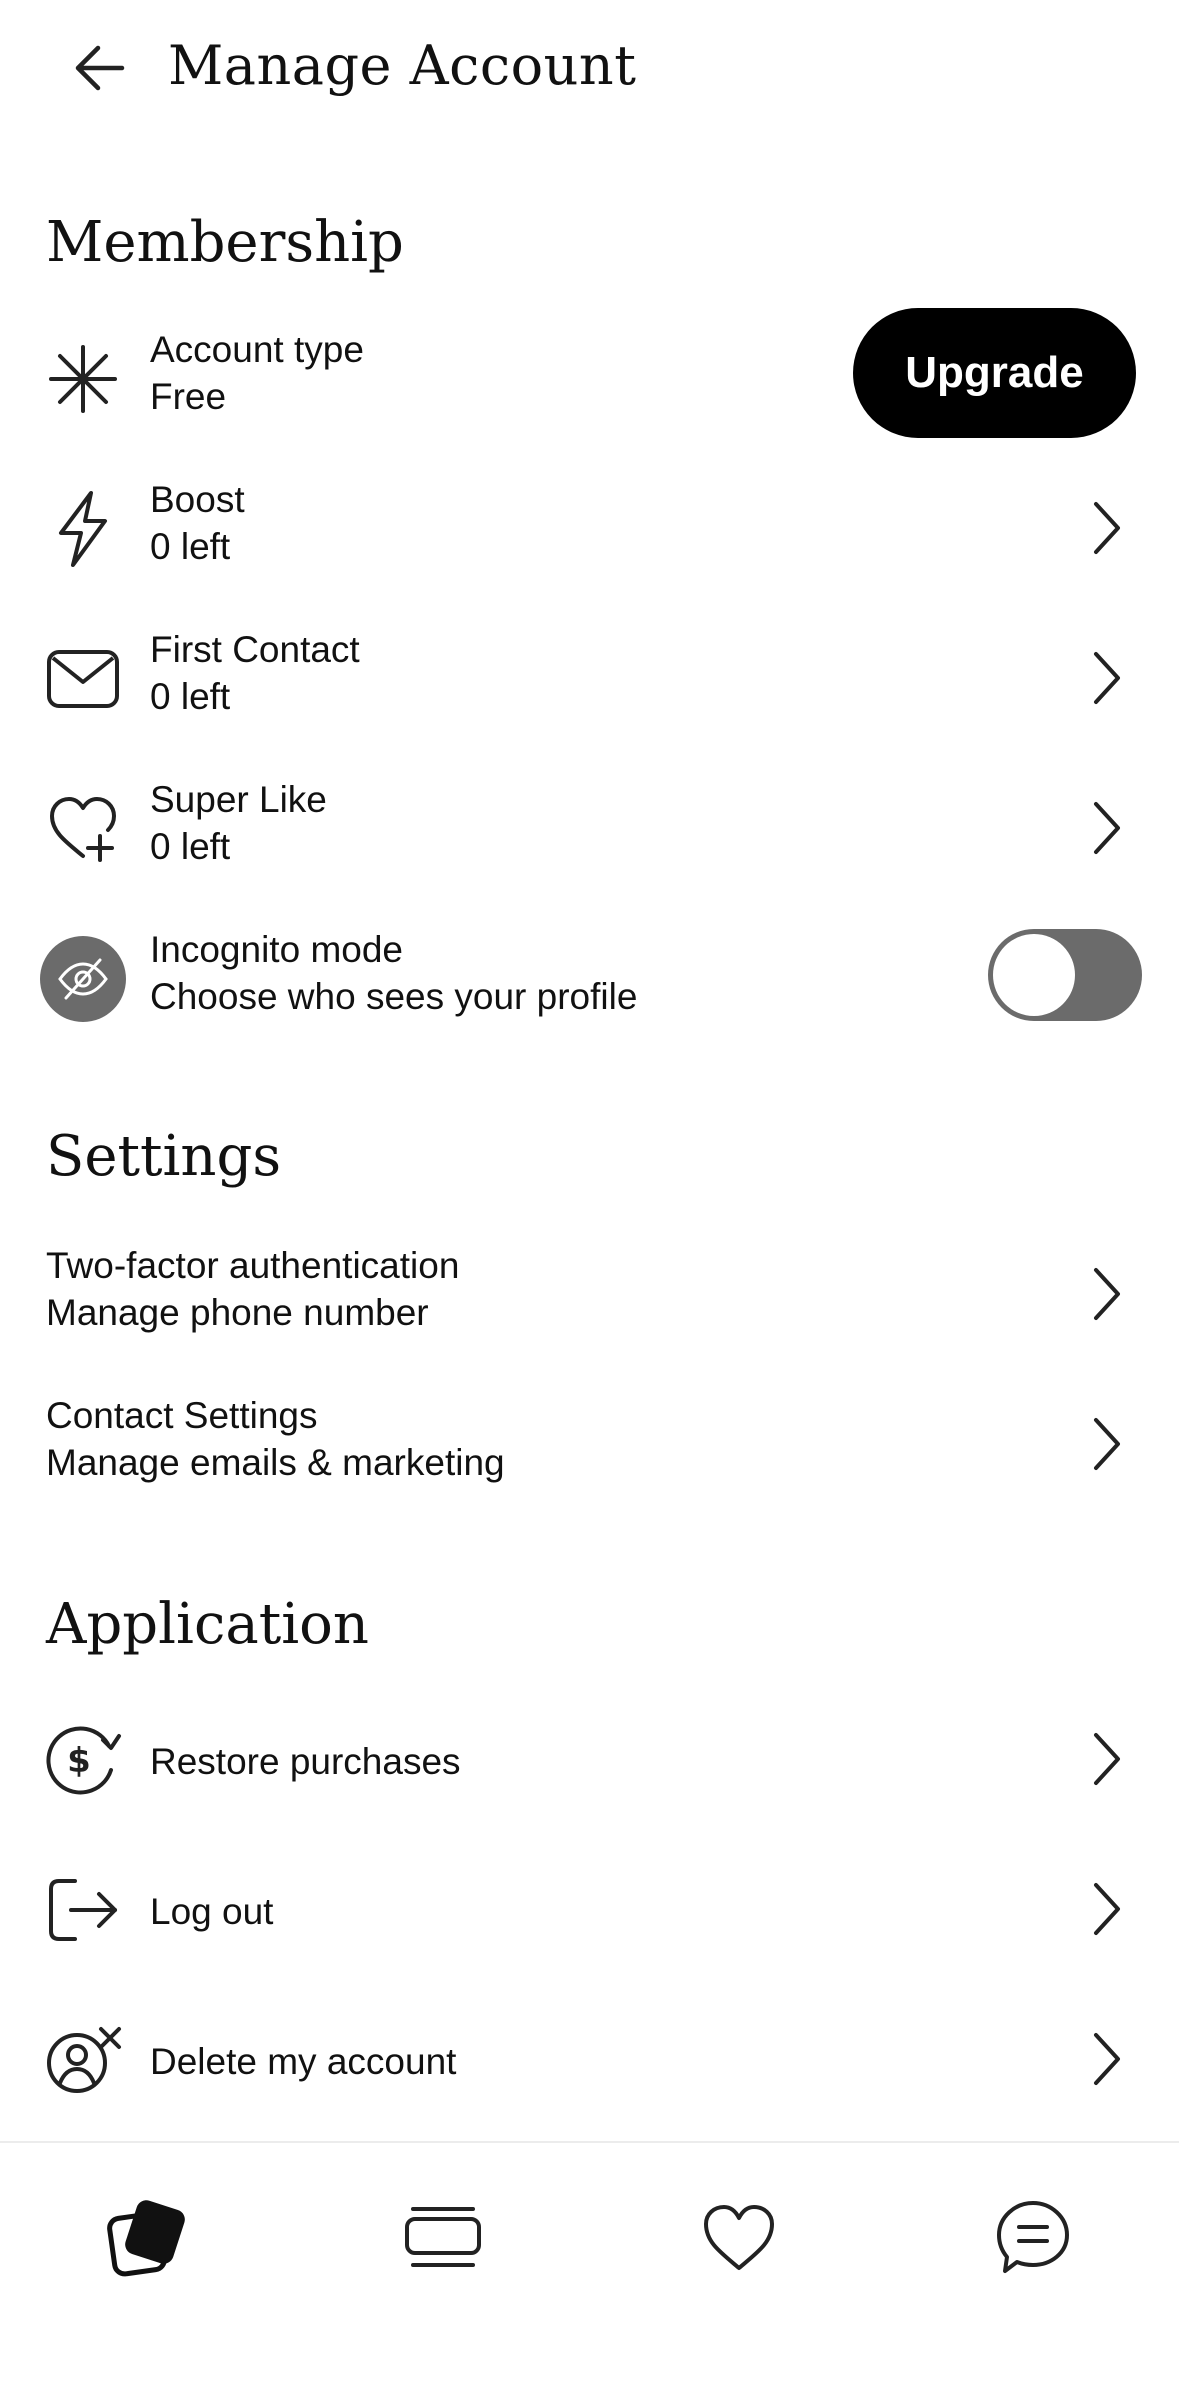 This screenshot has height=2398, width=1179. I want to click on lightning-icon, so click(83, 529).